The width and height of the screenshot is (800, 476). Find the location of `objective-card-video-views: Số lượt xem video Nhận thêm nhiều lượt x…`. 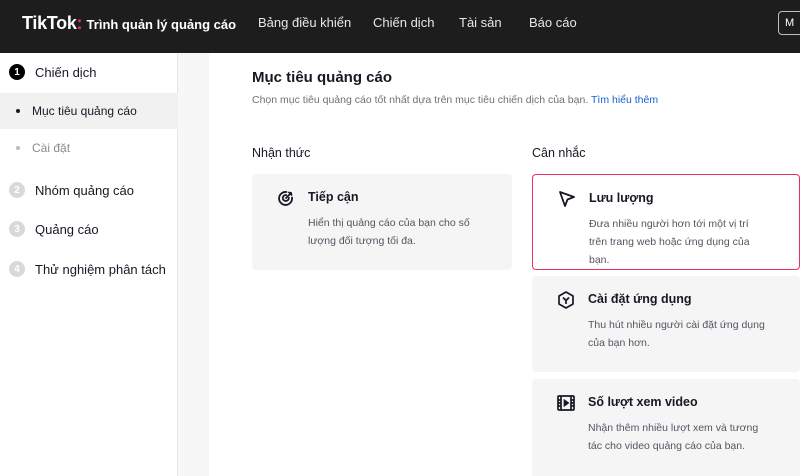

objective-card-video-views: Số lượt xem video Nhận thêm nhiều lượt x… is located at coordinates (666, 427).